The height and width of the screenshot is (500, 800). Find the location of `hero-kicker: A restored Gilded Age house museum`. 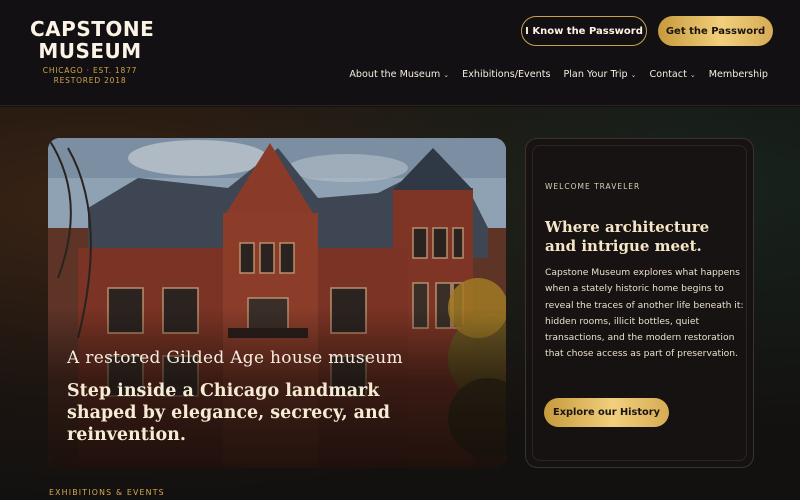

hero-kicker: A restored Gilded Age house museum is located at coordinates (235, 358).